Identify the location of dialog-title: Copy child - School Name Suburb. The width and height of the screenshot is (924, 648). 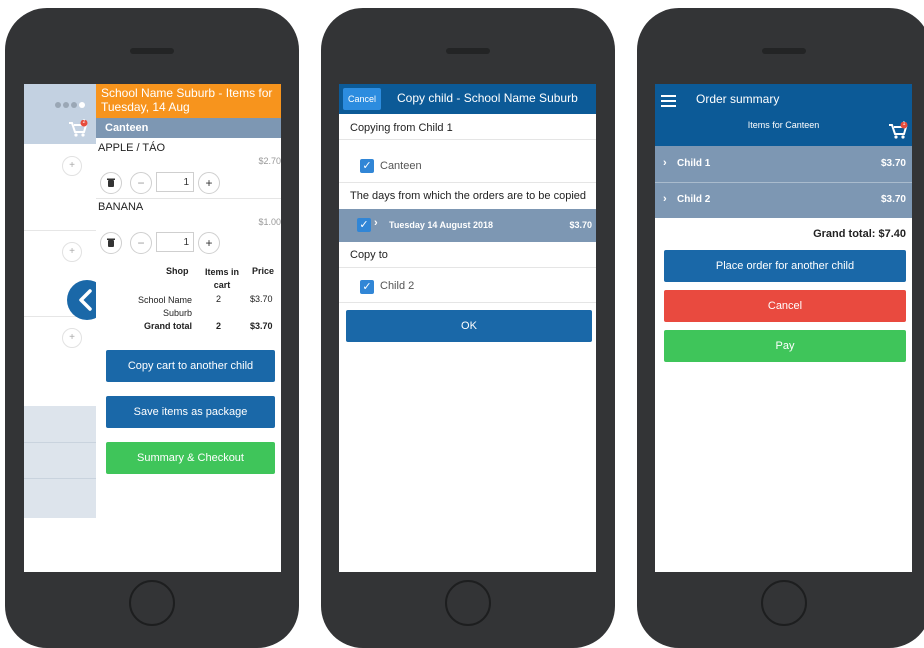
(487, 98).